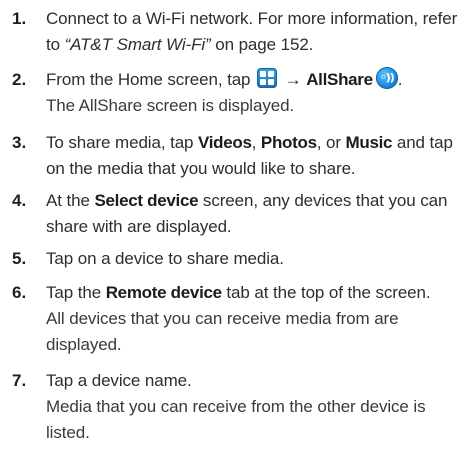  I want to click on text-fragment: Tap the, so click(76, 292).